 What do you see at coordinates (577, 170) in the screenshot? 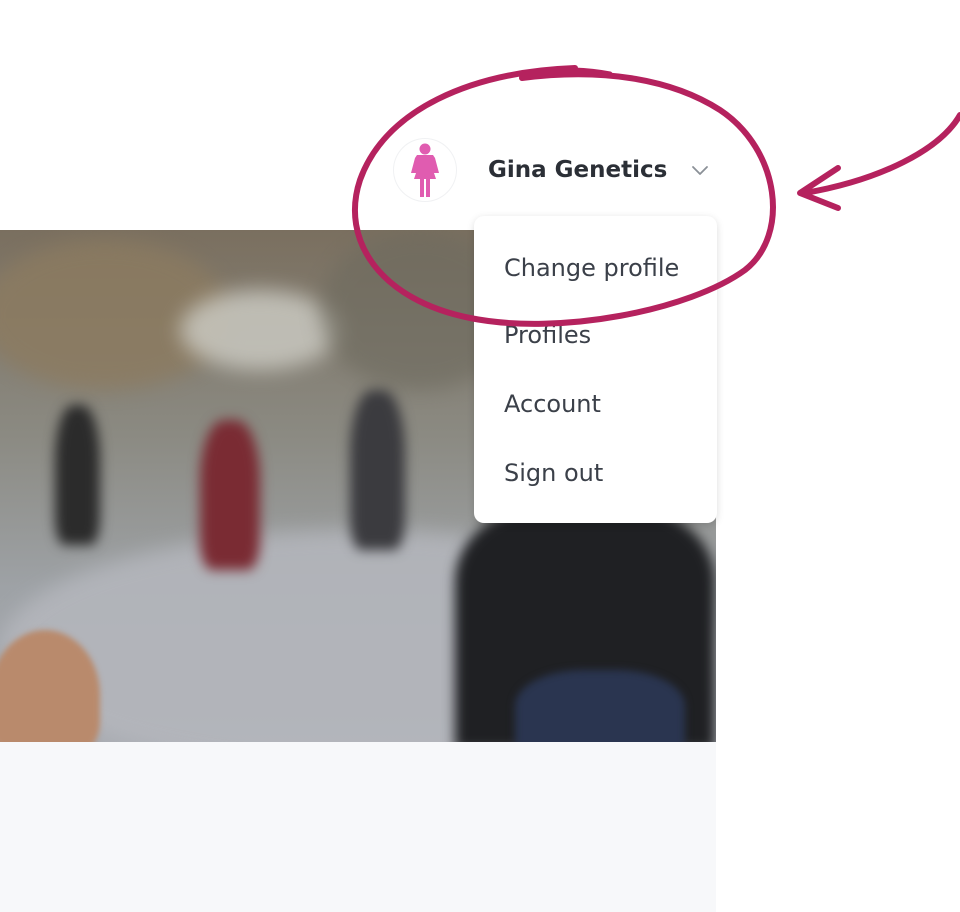
I see `user-name: Gina Genetics` at bounding box center [577, 170].